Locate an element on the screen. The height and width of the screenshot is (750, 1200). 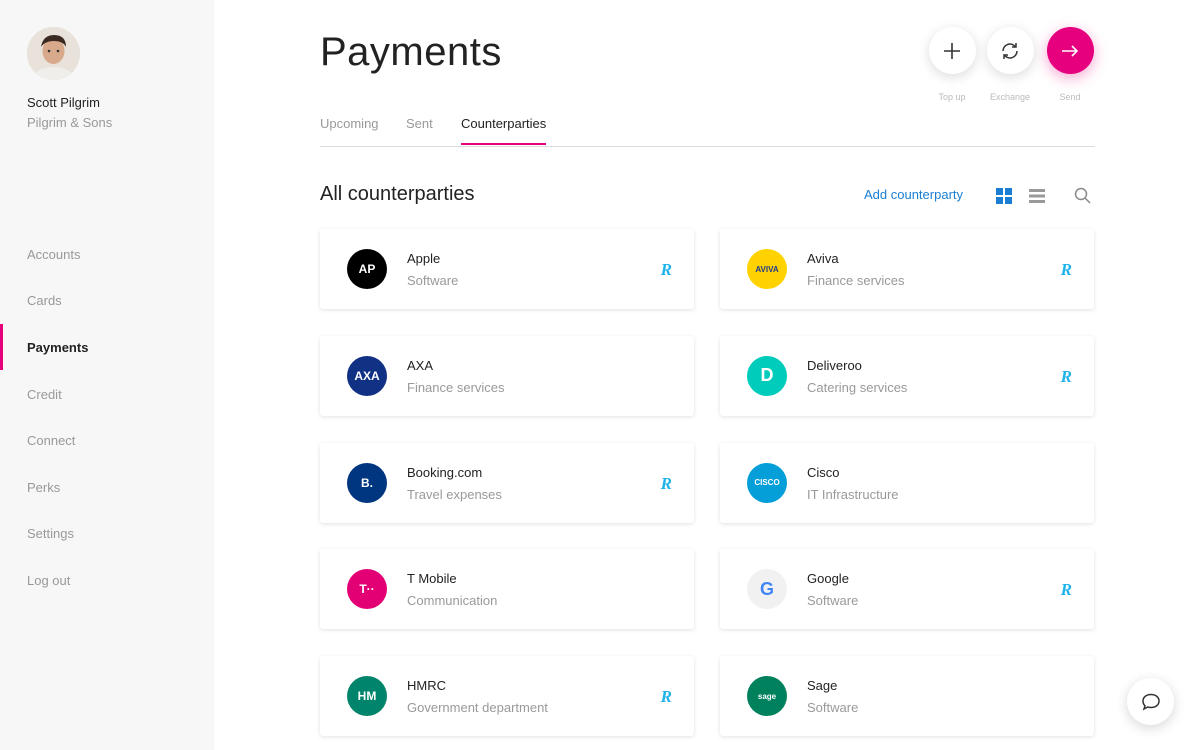
chat-icon is located at coordinates (1150, 702).